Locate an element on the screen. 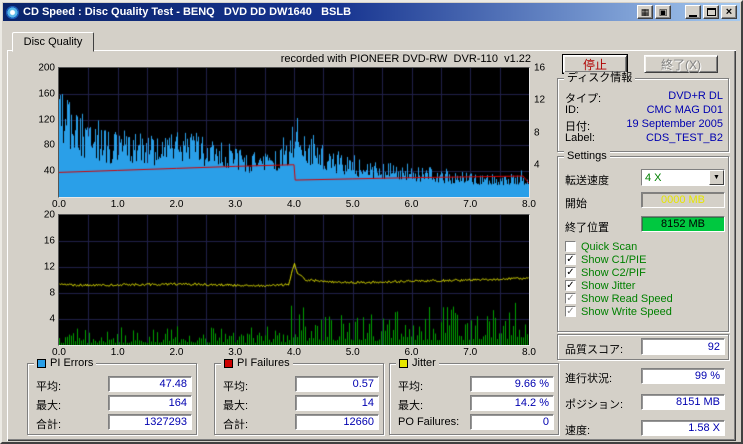 Image resolution: width=743 pixels, height=444 pixels. tab-disc-quality: Disc Quality is located at coordinates (53, 42).